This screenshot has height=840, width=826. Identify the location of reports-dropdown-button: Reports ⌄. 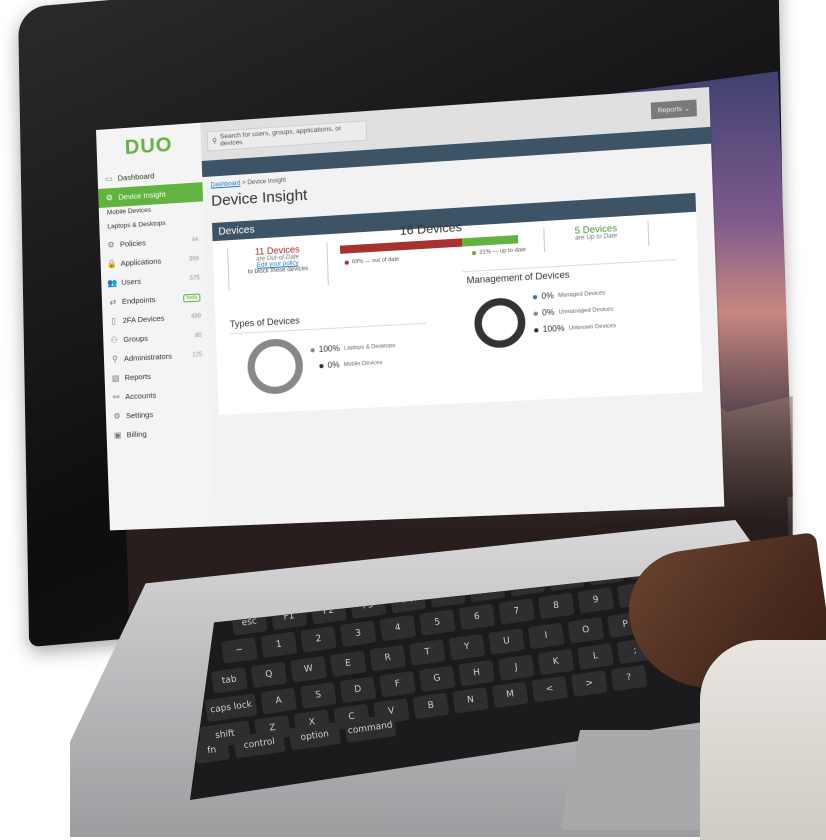
(673, 109).